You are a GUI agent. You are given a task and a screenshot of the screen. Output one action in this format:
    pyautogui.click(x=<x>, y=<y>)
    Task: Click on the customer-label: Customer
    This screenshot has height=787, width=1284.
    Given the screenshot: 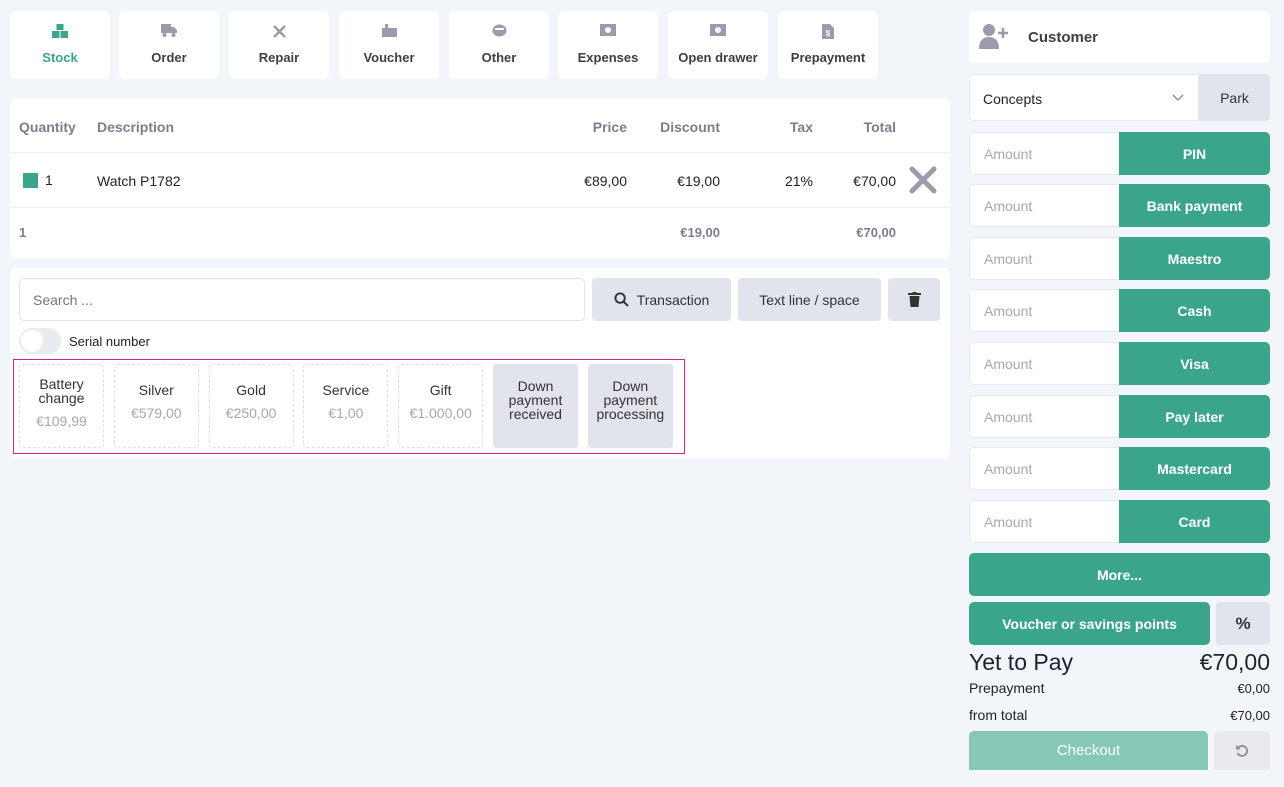 What is the action you would take?
    pyautogui.click(x=1063, y=37)
    